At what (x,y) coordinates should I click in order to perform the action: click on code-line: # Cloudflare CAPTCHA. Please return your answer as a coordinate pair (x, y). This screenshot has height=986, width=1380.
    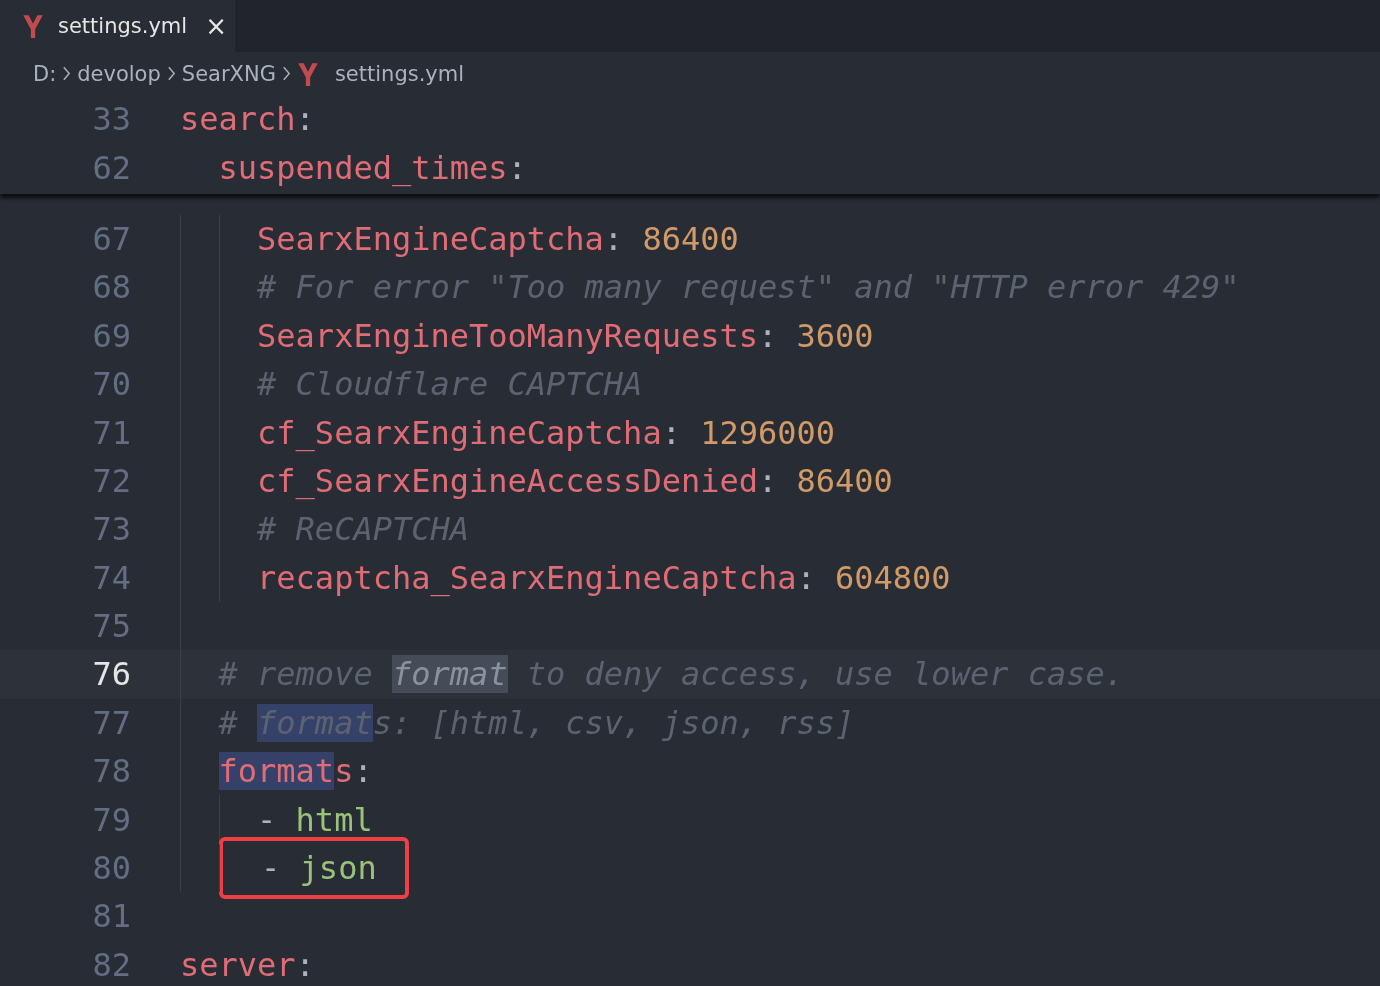
    Looking at the image, I should click on (449, 384).